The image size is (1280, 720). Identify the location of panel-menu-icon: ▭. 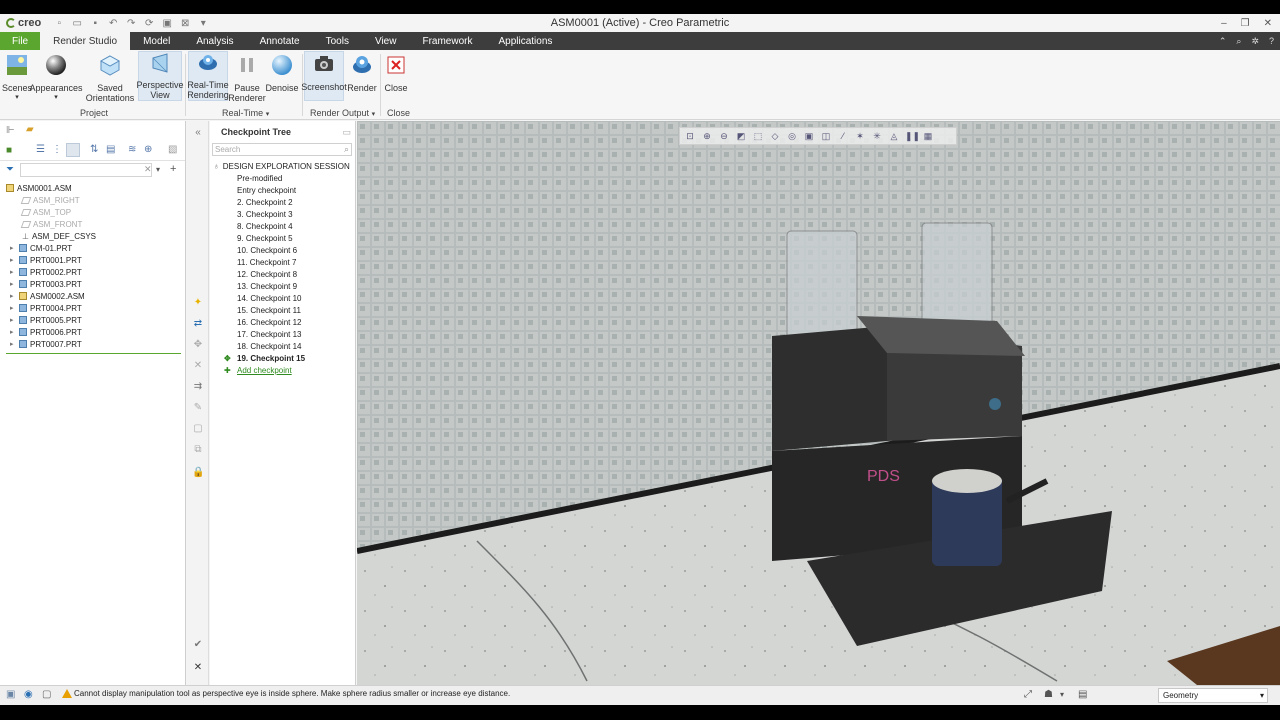
(346, 132).